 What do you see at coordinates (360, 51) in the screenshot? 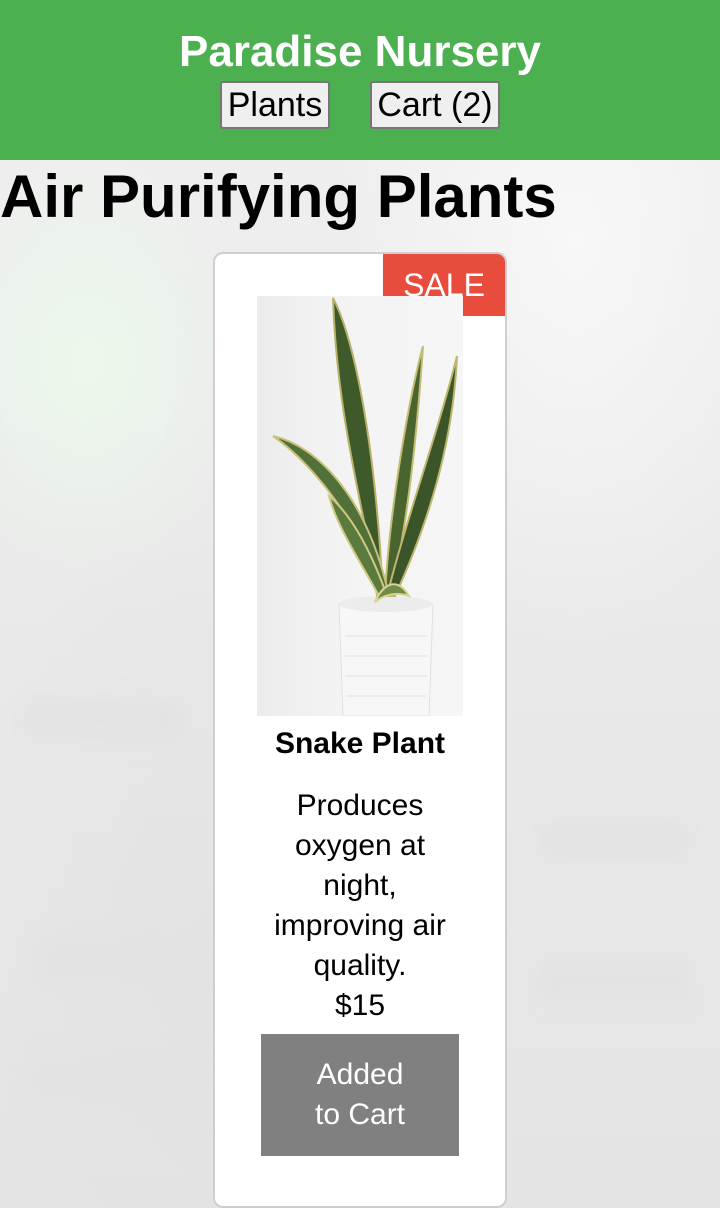
I see `site-title: Paradise Nursery` at bounding box center [360, 51].